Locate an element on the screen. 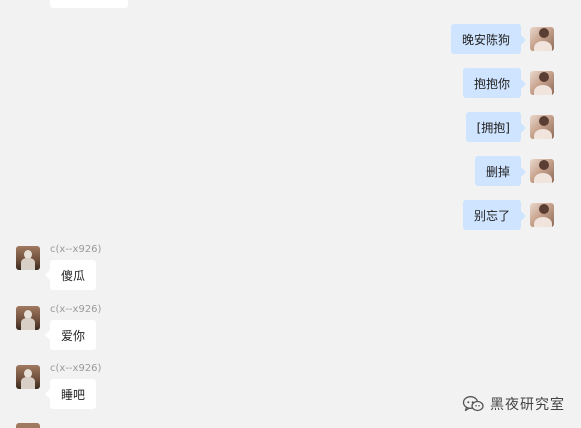 This screenshot has width=581, height=428. outgoing-message-bubble: 晚安陈狗 is located at coordinates (488, 39).